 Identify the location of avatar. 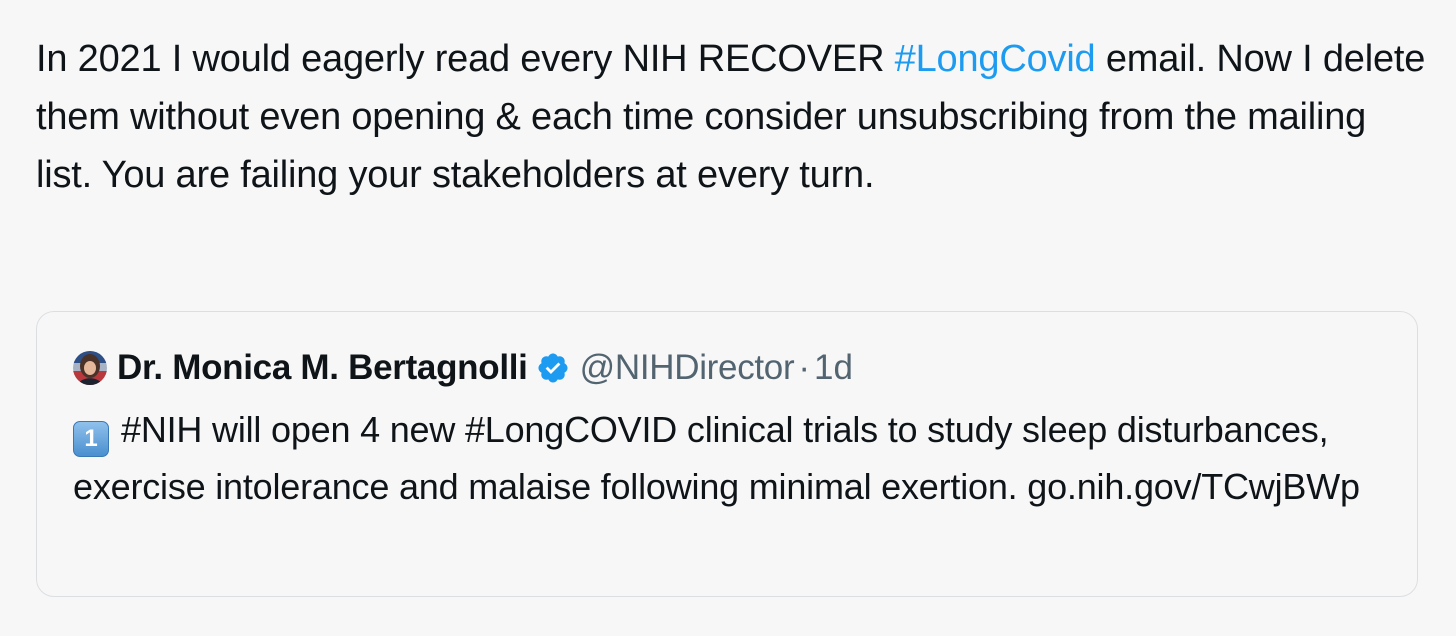
(90, 368).